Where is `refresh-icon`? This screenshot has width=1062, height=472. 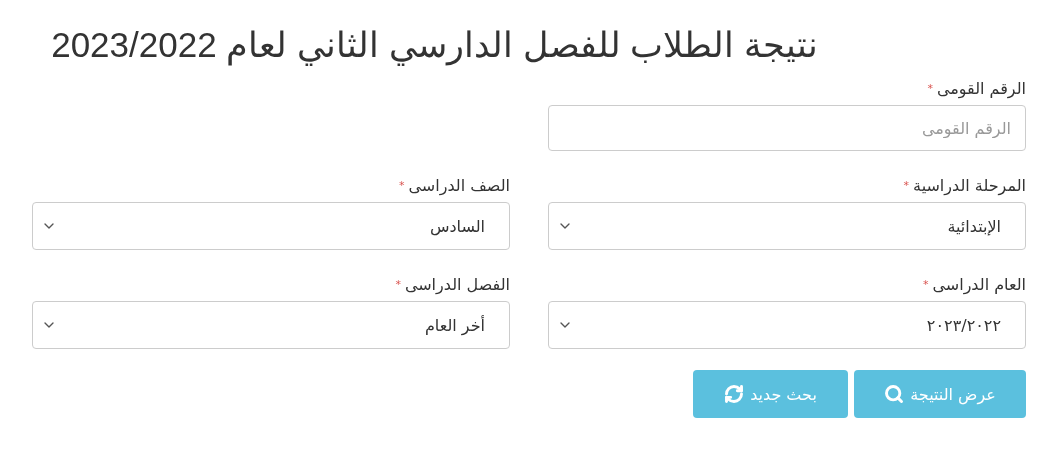 refresh-icon is located at coordinates (734, 394).